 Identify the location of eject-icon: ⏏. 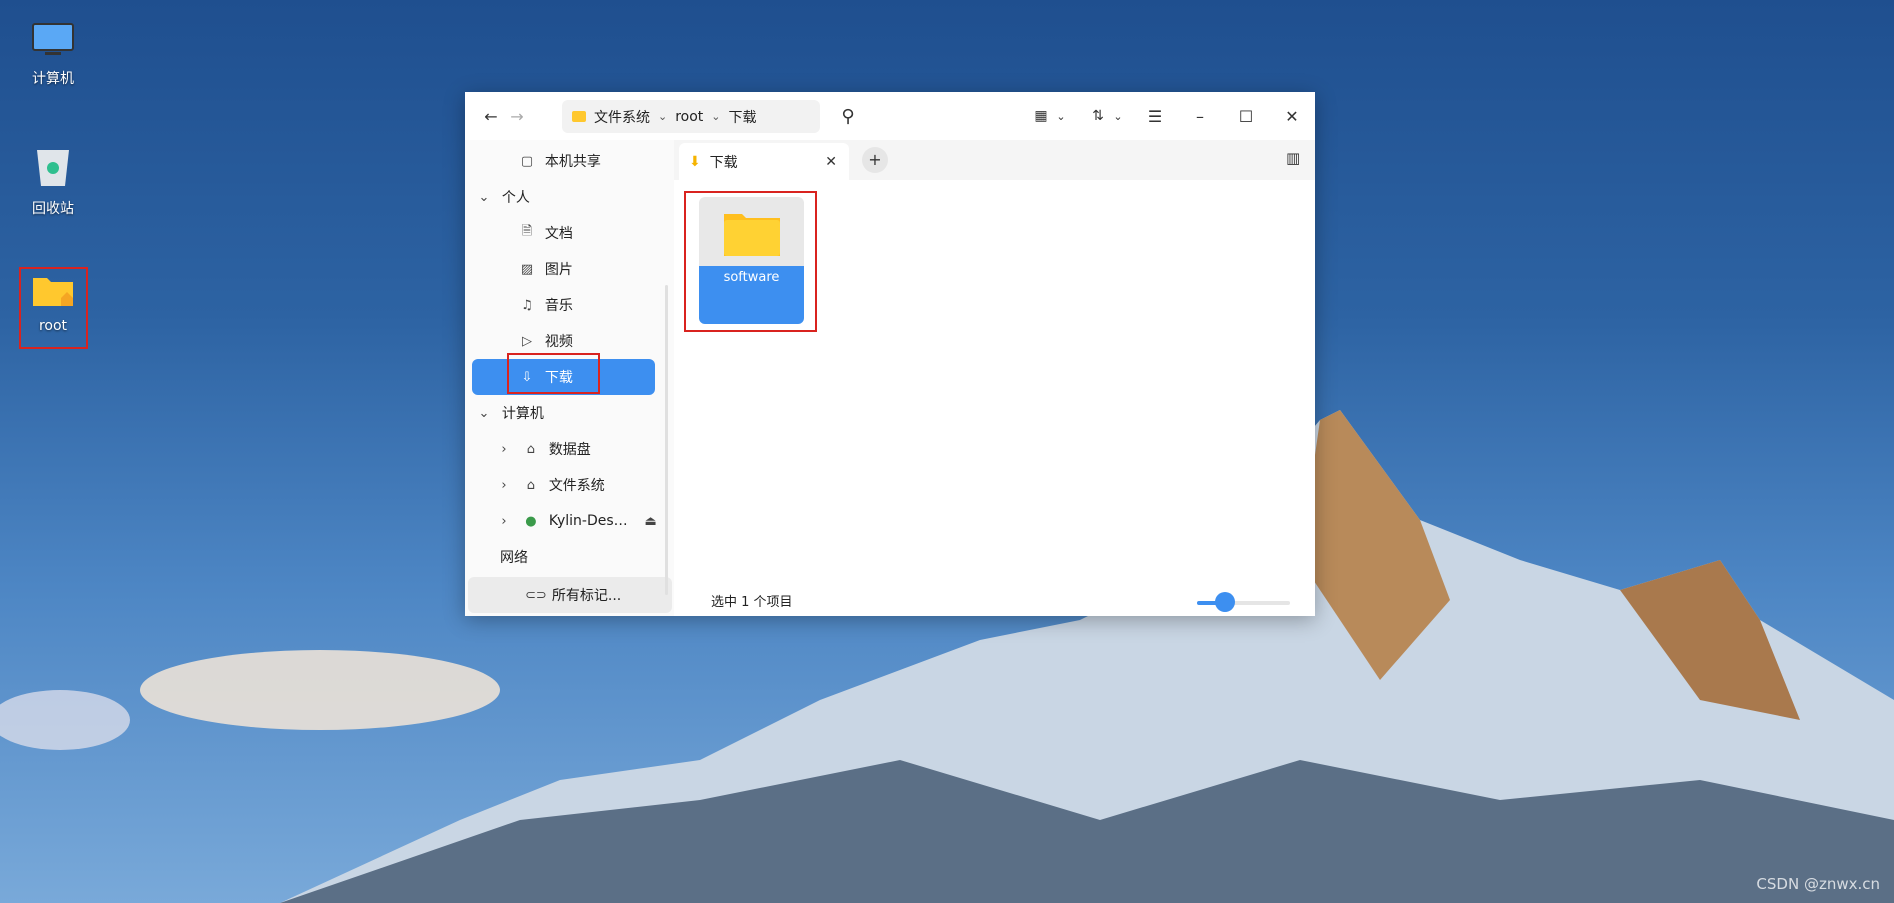
(651, 521).